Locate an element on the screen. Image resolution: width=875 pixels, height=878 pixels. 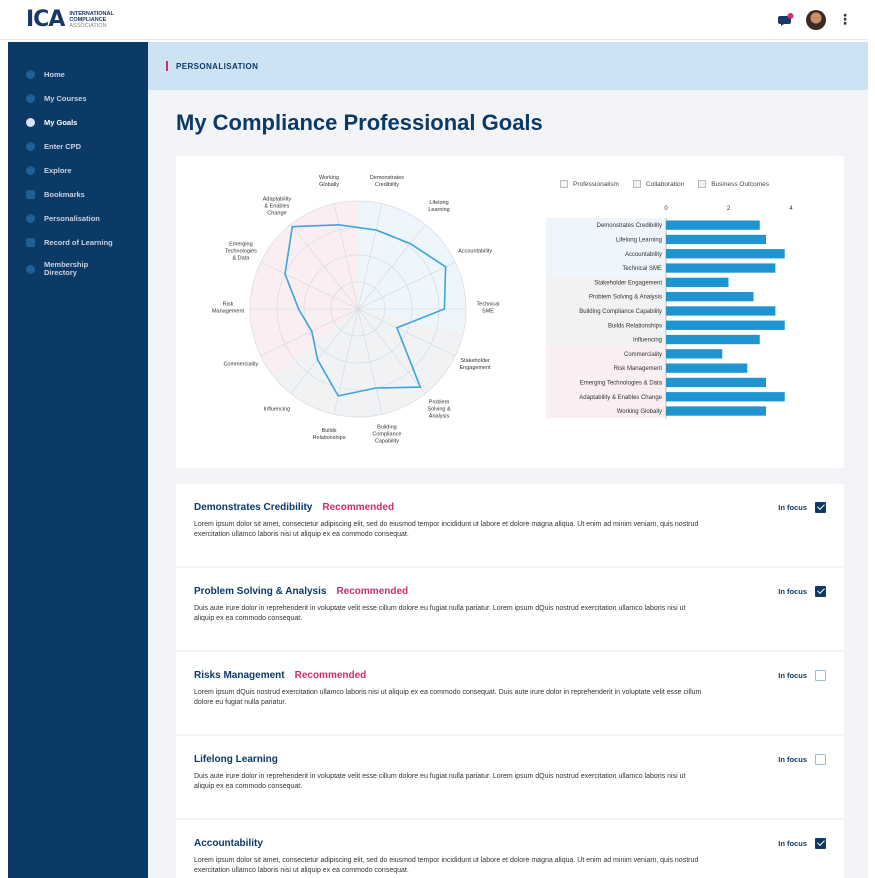
bookmark-icon is located at coordinates (30, 194).